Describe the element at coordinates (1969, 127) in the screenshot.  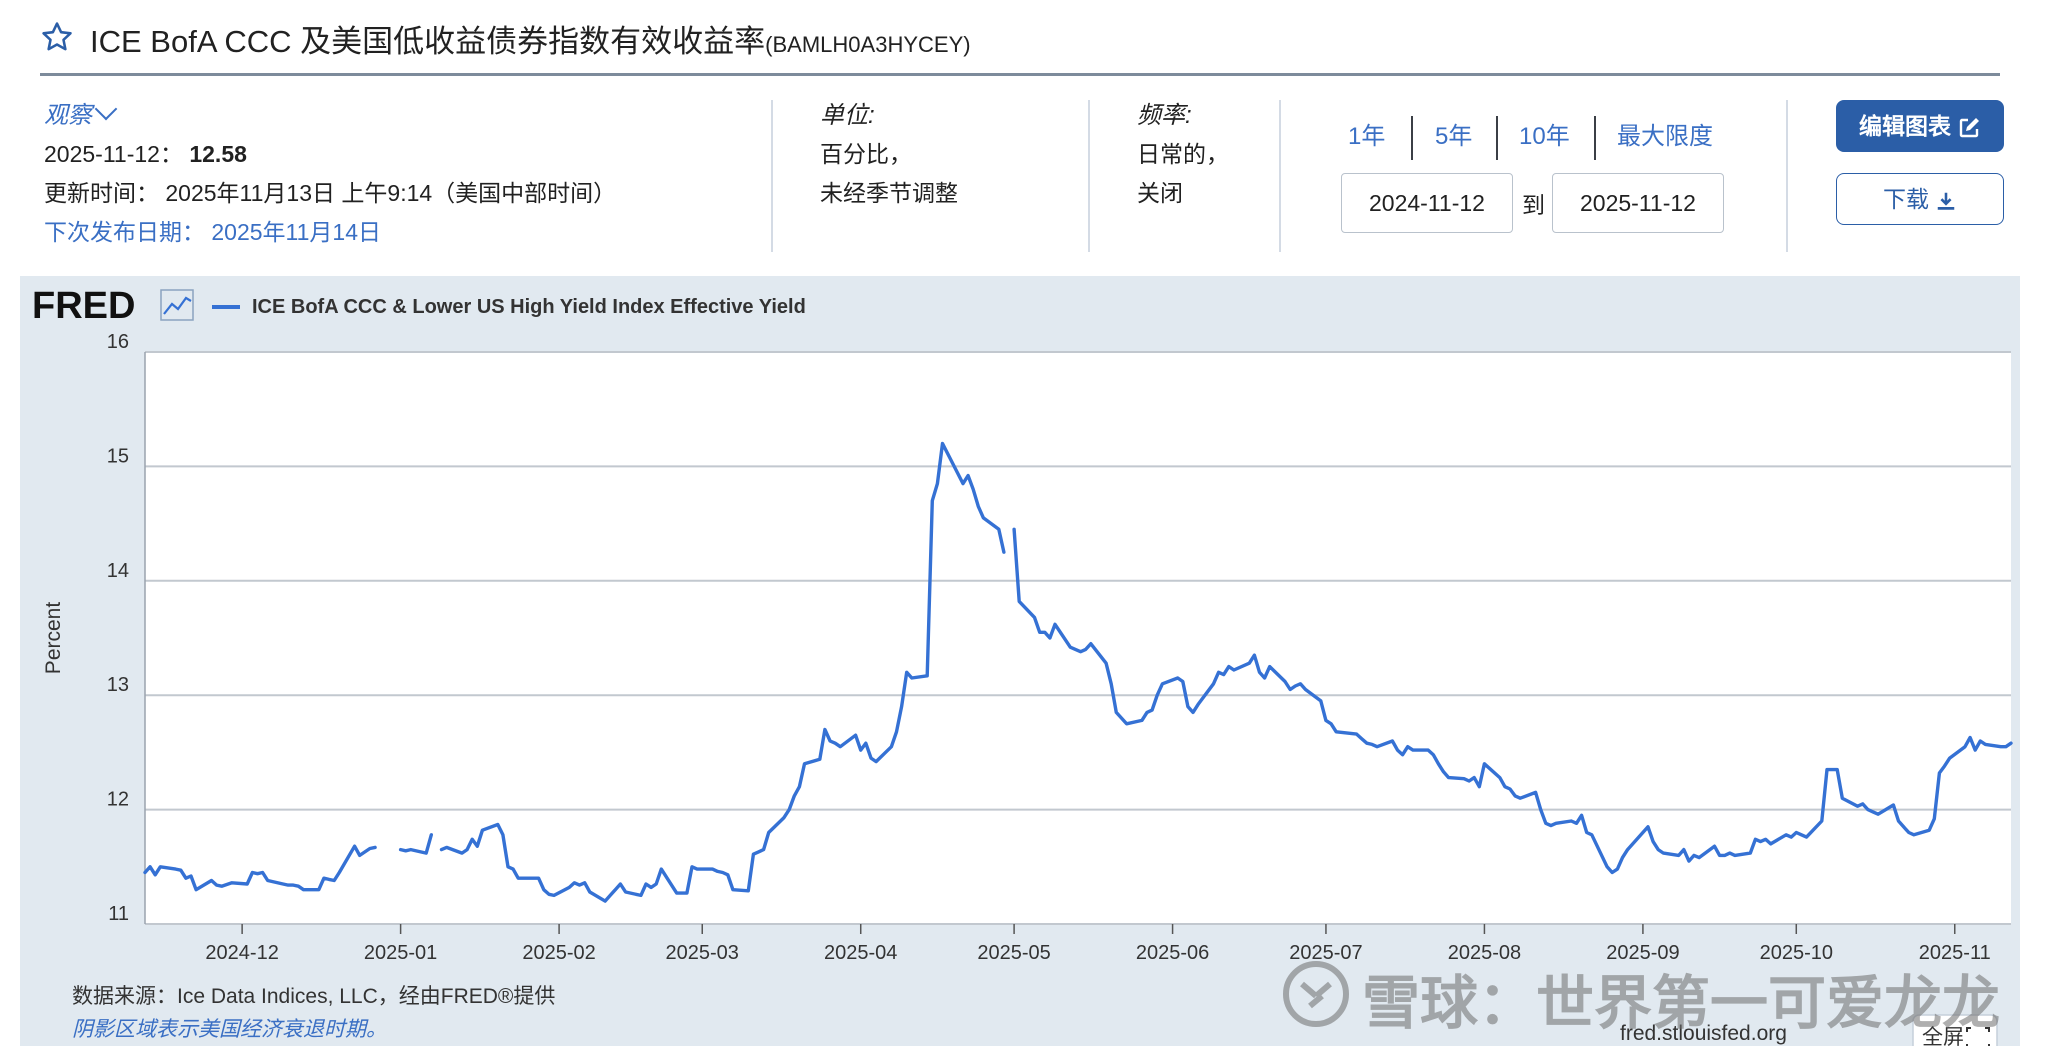
I see `edit-icon` at that location.